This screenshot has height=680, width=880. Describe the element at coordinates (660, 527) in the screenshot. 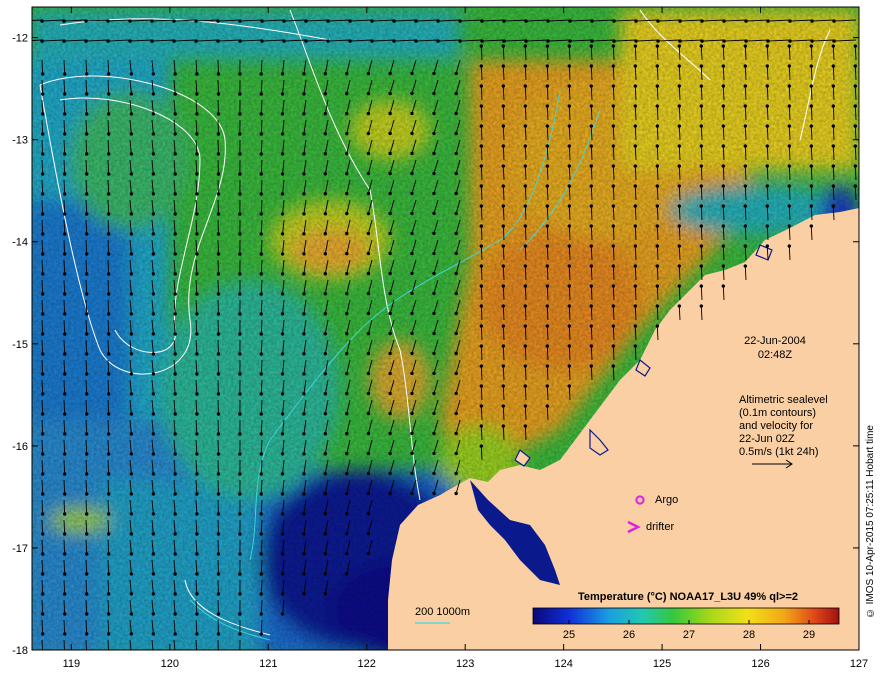

I see `drifter-label: drifter` at that location.